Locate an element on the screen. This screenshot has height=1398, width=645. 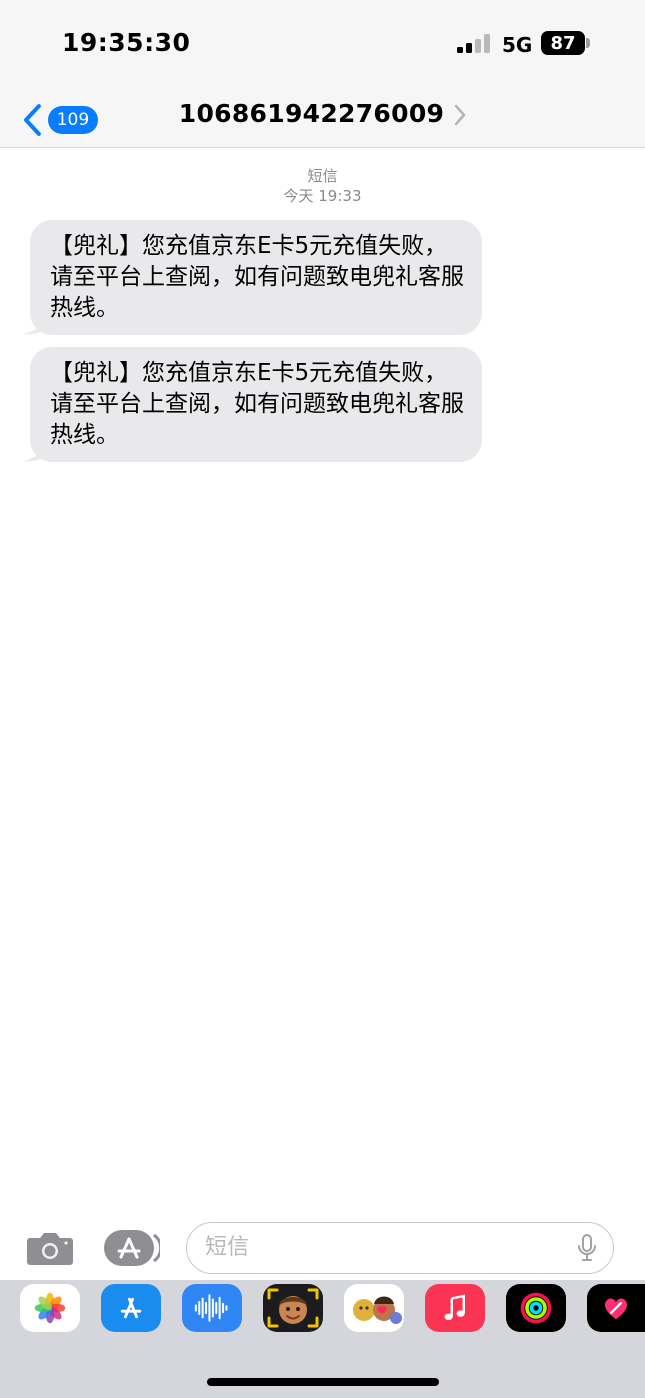
conversation-title: 106861942276009 is located at coordinates (322, 113).